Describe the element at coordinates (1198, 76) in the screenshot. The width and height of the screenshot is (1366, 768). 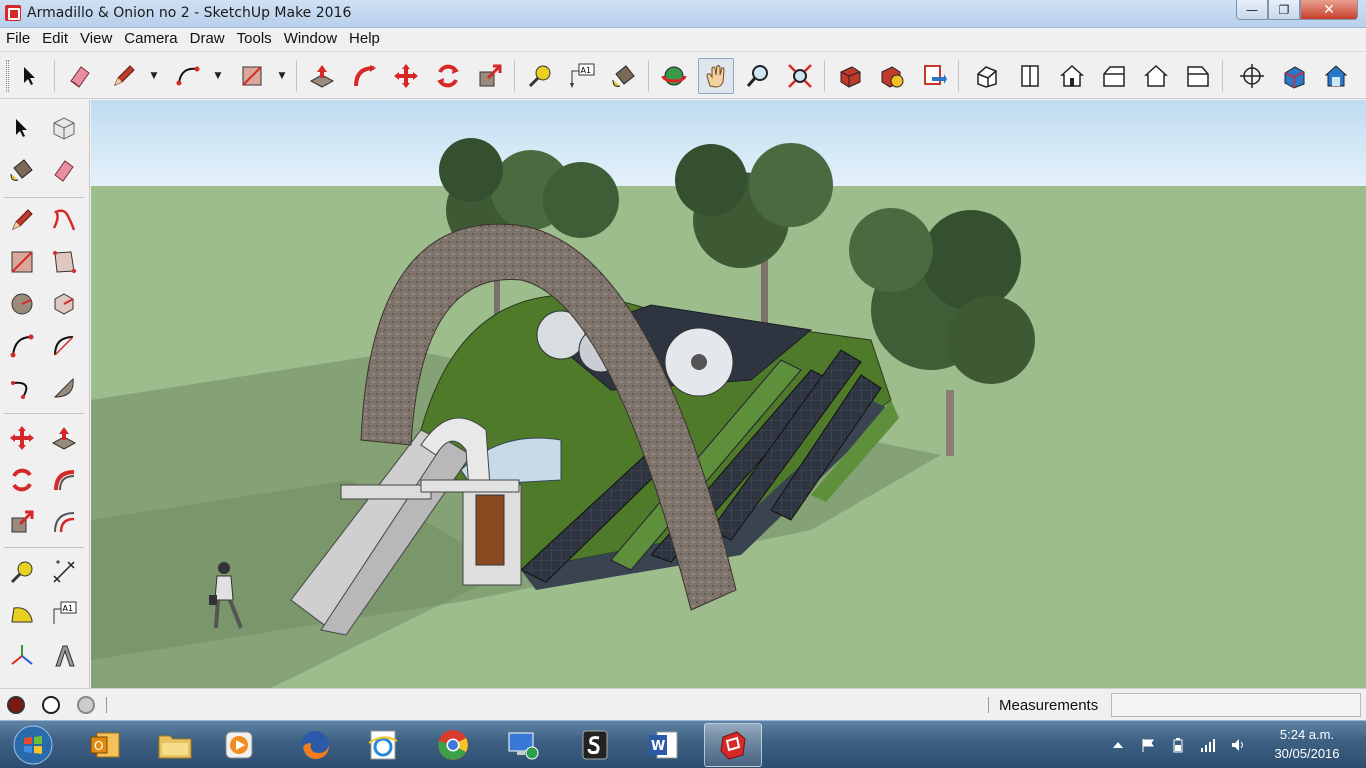
I see `left-view-button` at that location.